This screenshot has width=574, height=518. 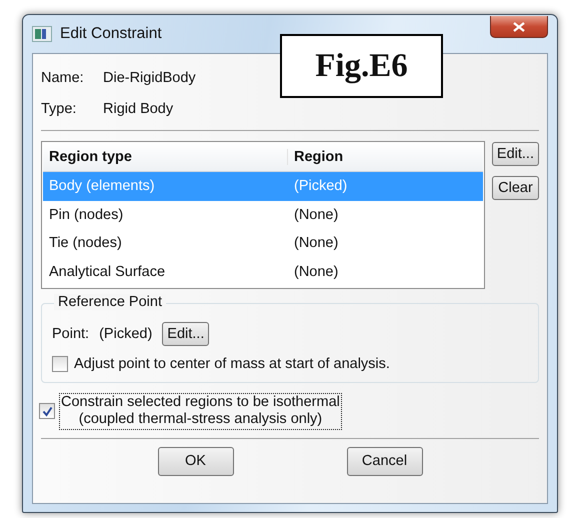 I want to click on field-label: Type:, so click(x=59, y=108).